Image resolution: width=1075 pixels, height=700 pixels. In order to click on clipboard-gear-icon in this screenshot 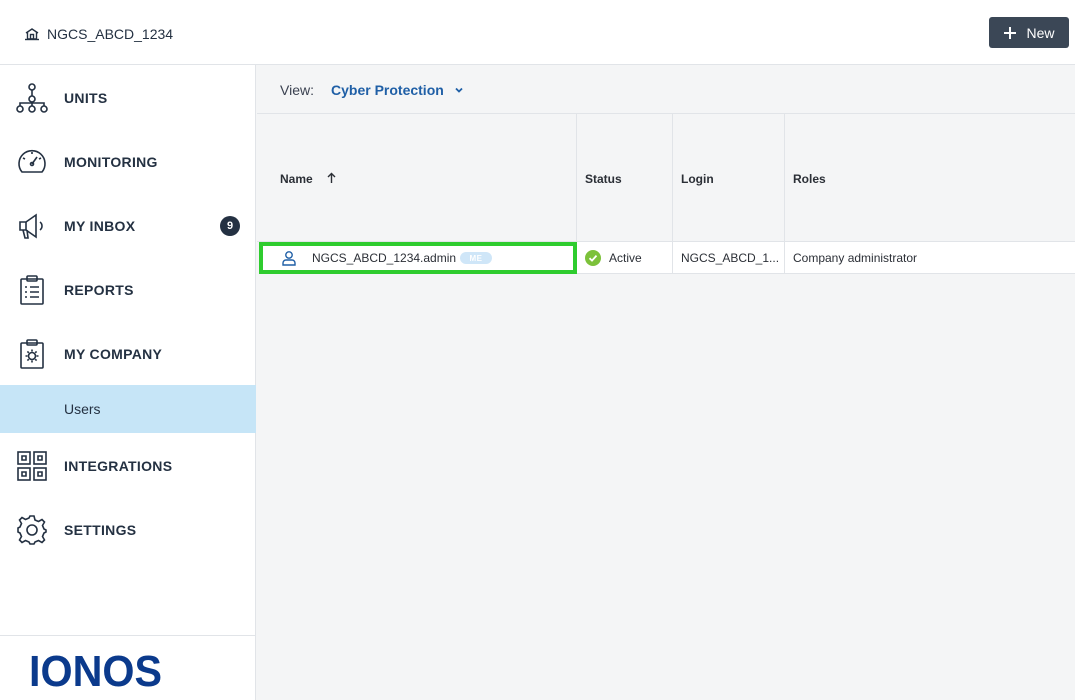, I will do `click(32, 354)`.